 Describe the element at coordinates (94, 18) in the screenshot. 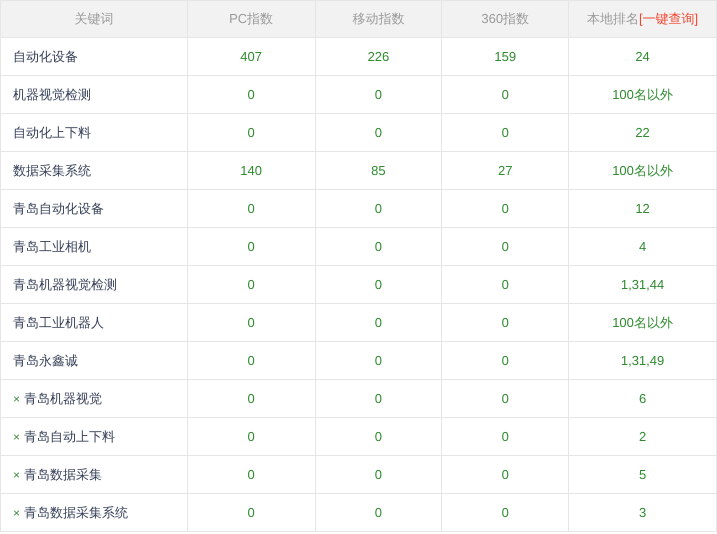

I see `column-header: 关键词` at that location.